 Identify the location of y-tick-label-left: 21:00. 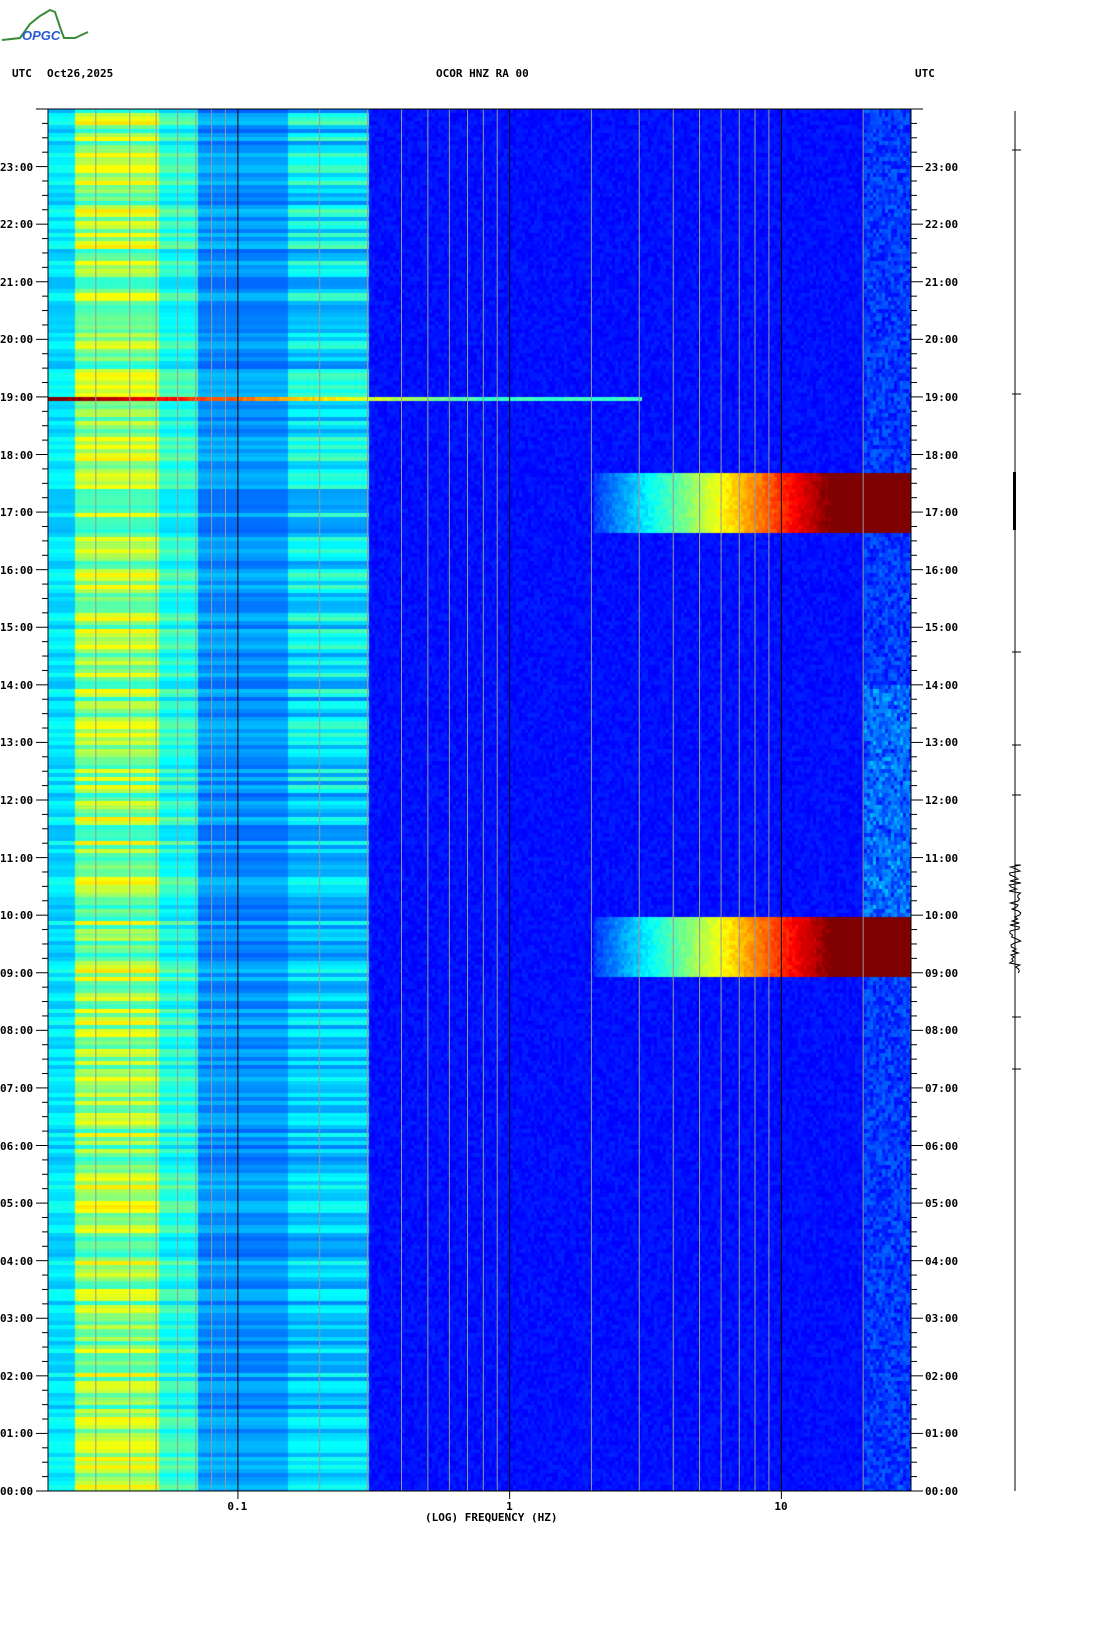
(17, 282).